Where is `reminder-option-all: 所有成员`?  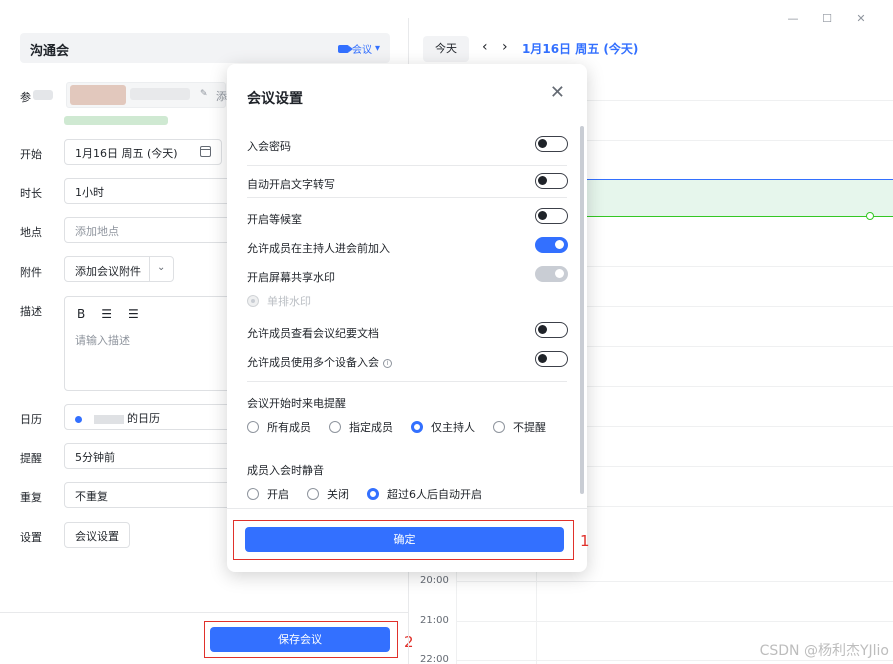
reminder-option-all: 所有成员 is located at coordinates (279, 427).